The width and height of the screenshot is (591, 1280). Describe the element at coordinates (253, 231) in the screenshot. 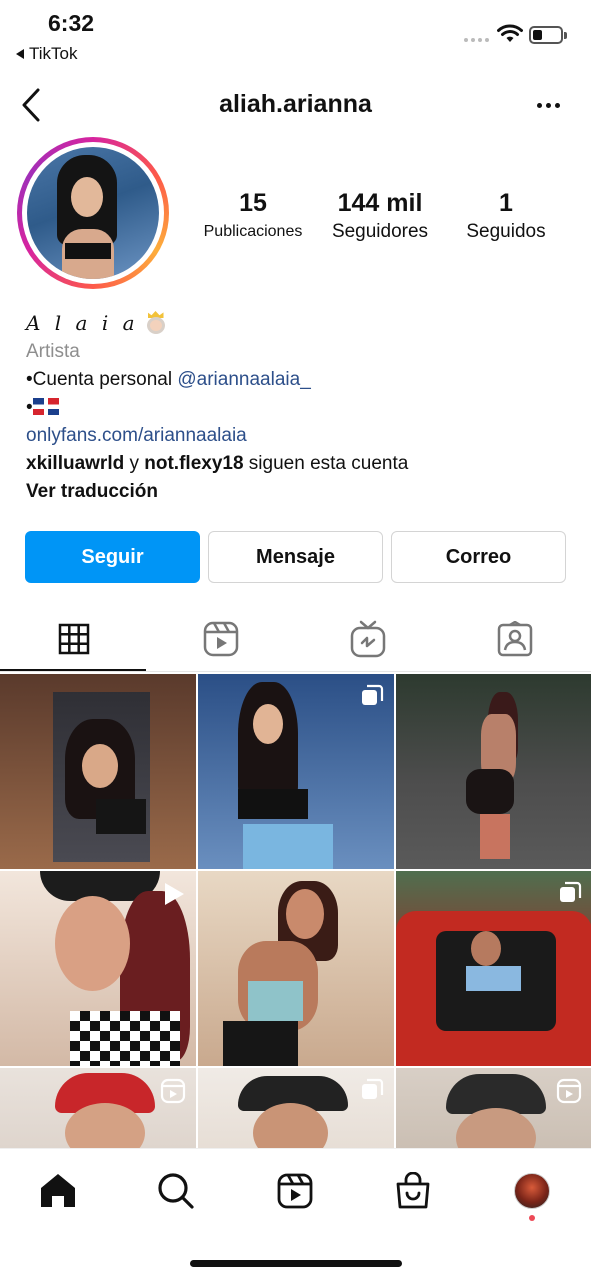

I see `posts-label: Publicaciones` at that location.